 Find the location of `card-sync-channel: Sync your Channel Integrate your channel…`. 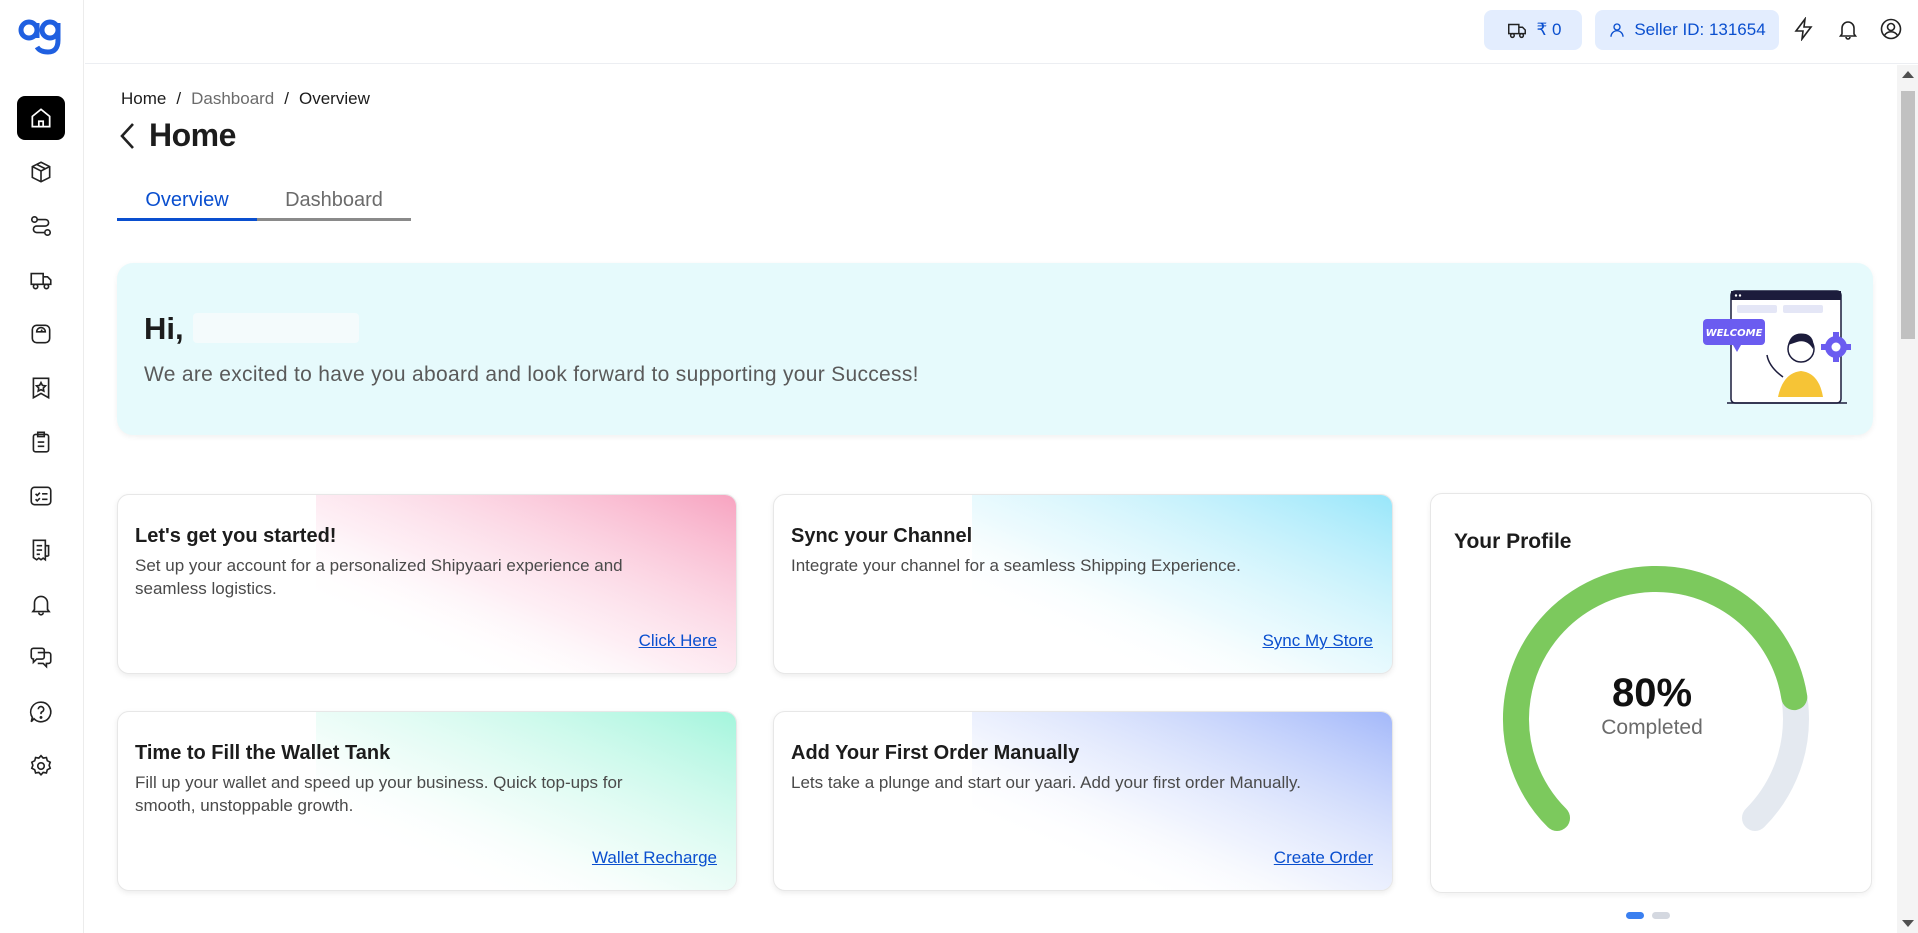

card-sync-channel: Sync your Channel Integrate your channel… is located at coordinates (1083, 584).